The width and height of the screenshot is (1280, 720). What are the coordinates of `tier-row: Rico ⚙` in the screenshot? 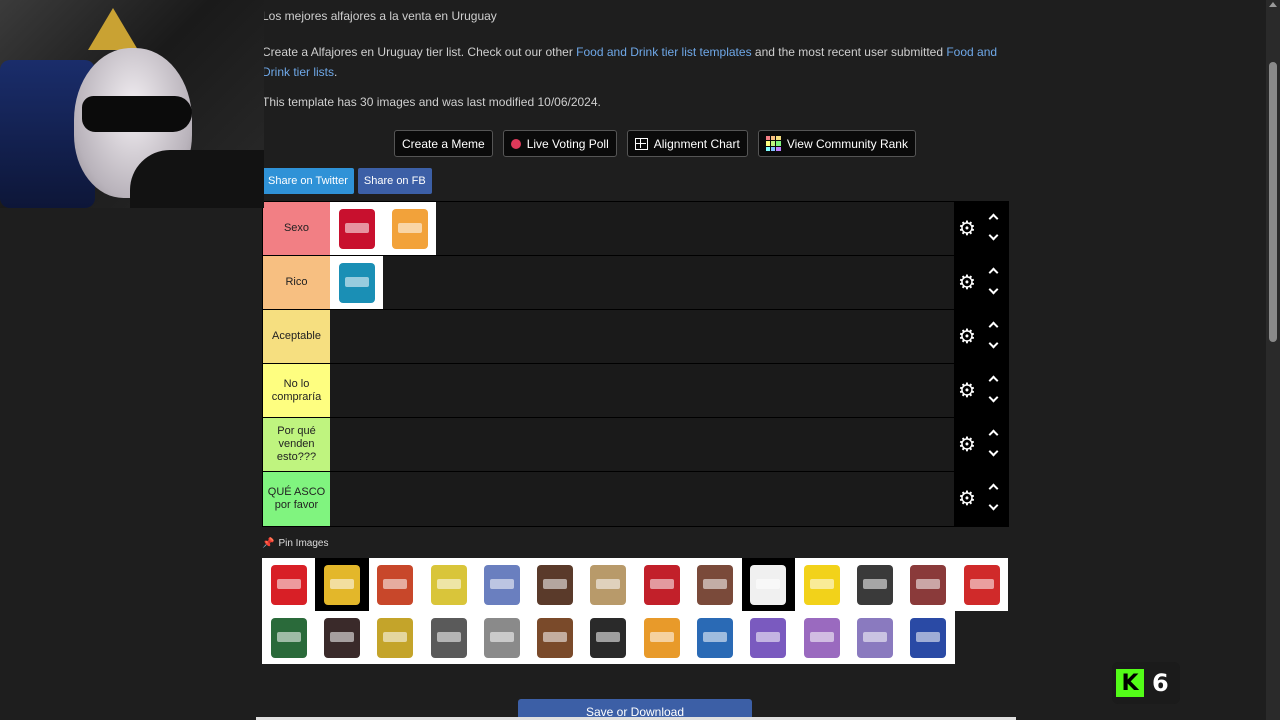 It's located at (635, 283).